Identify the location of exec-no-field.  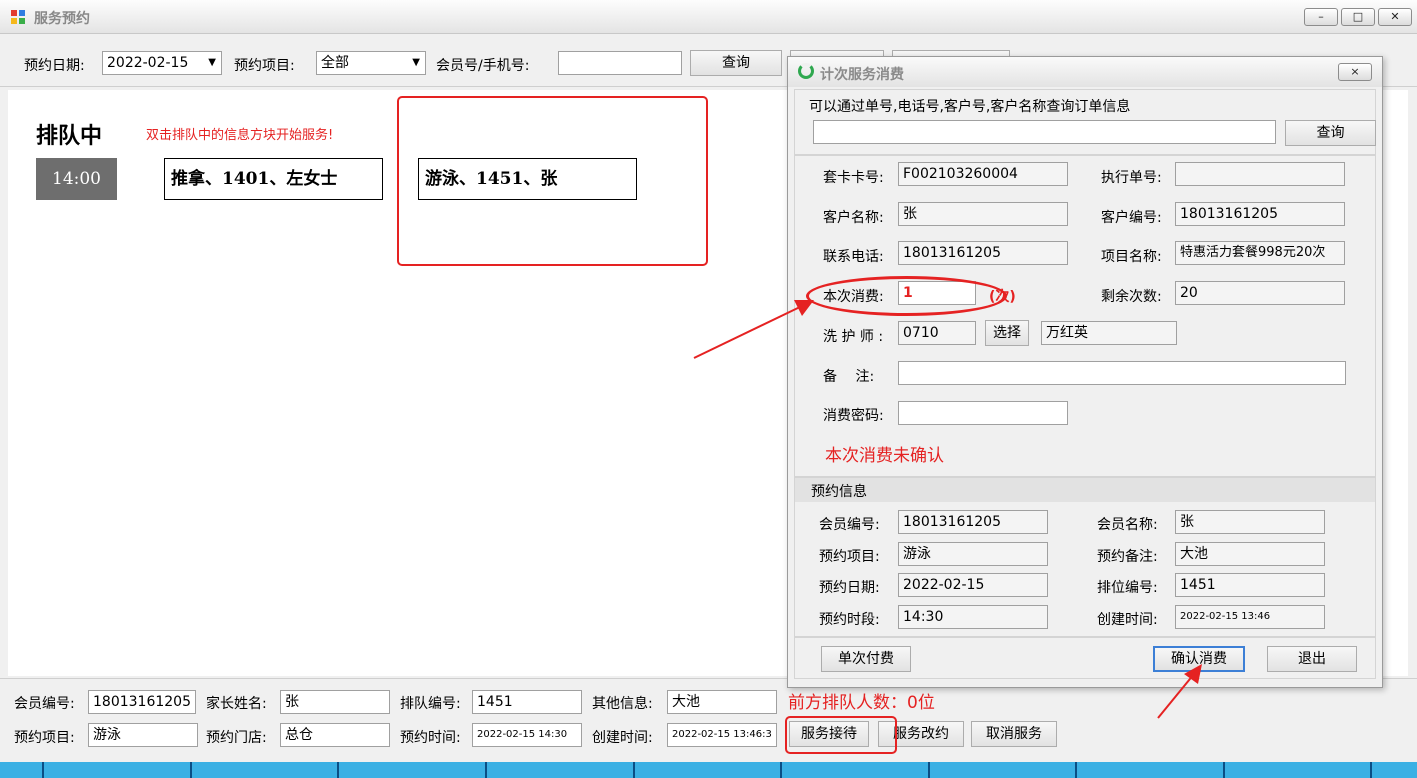
(1260, 174).